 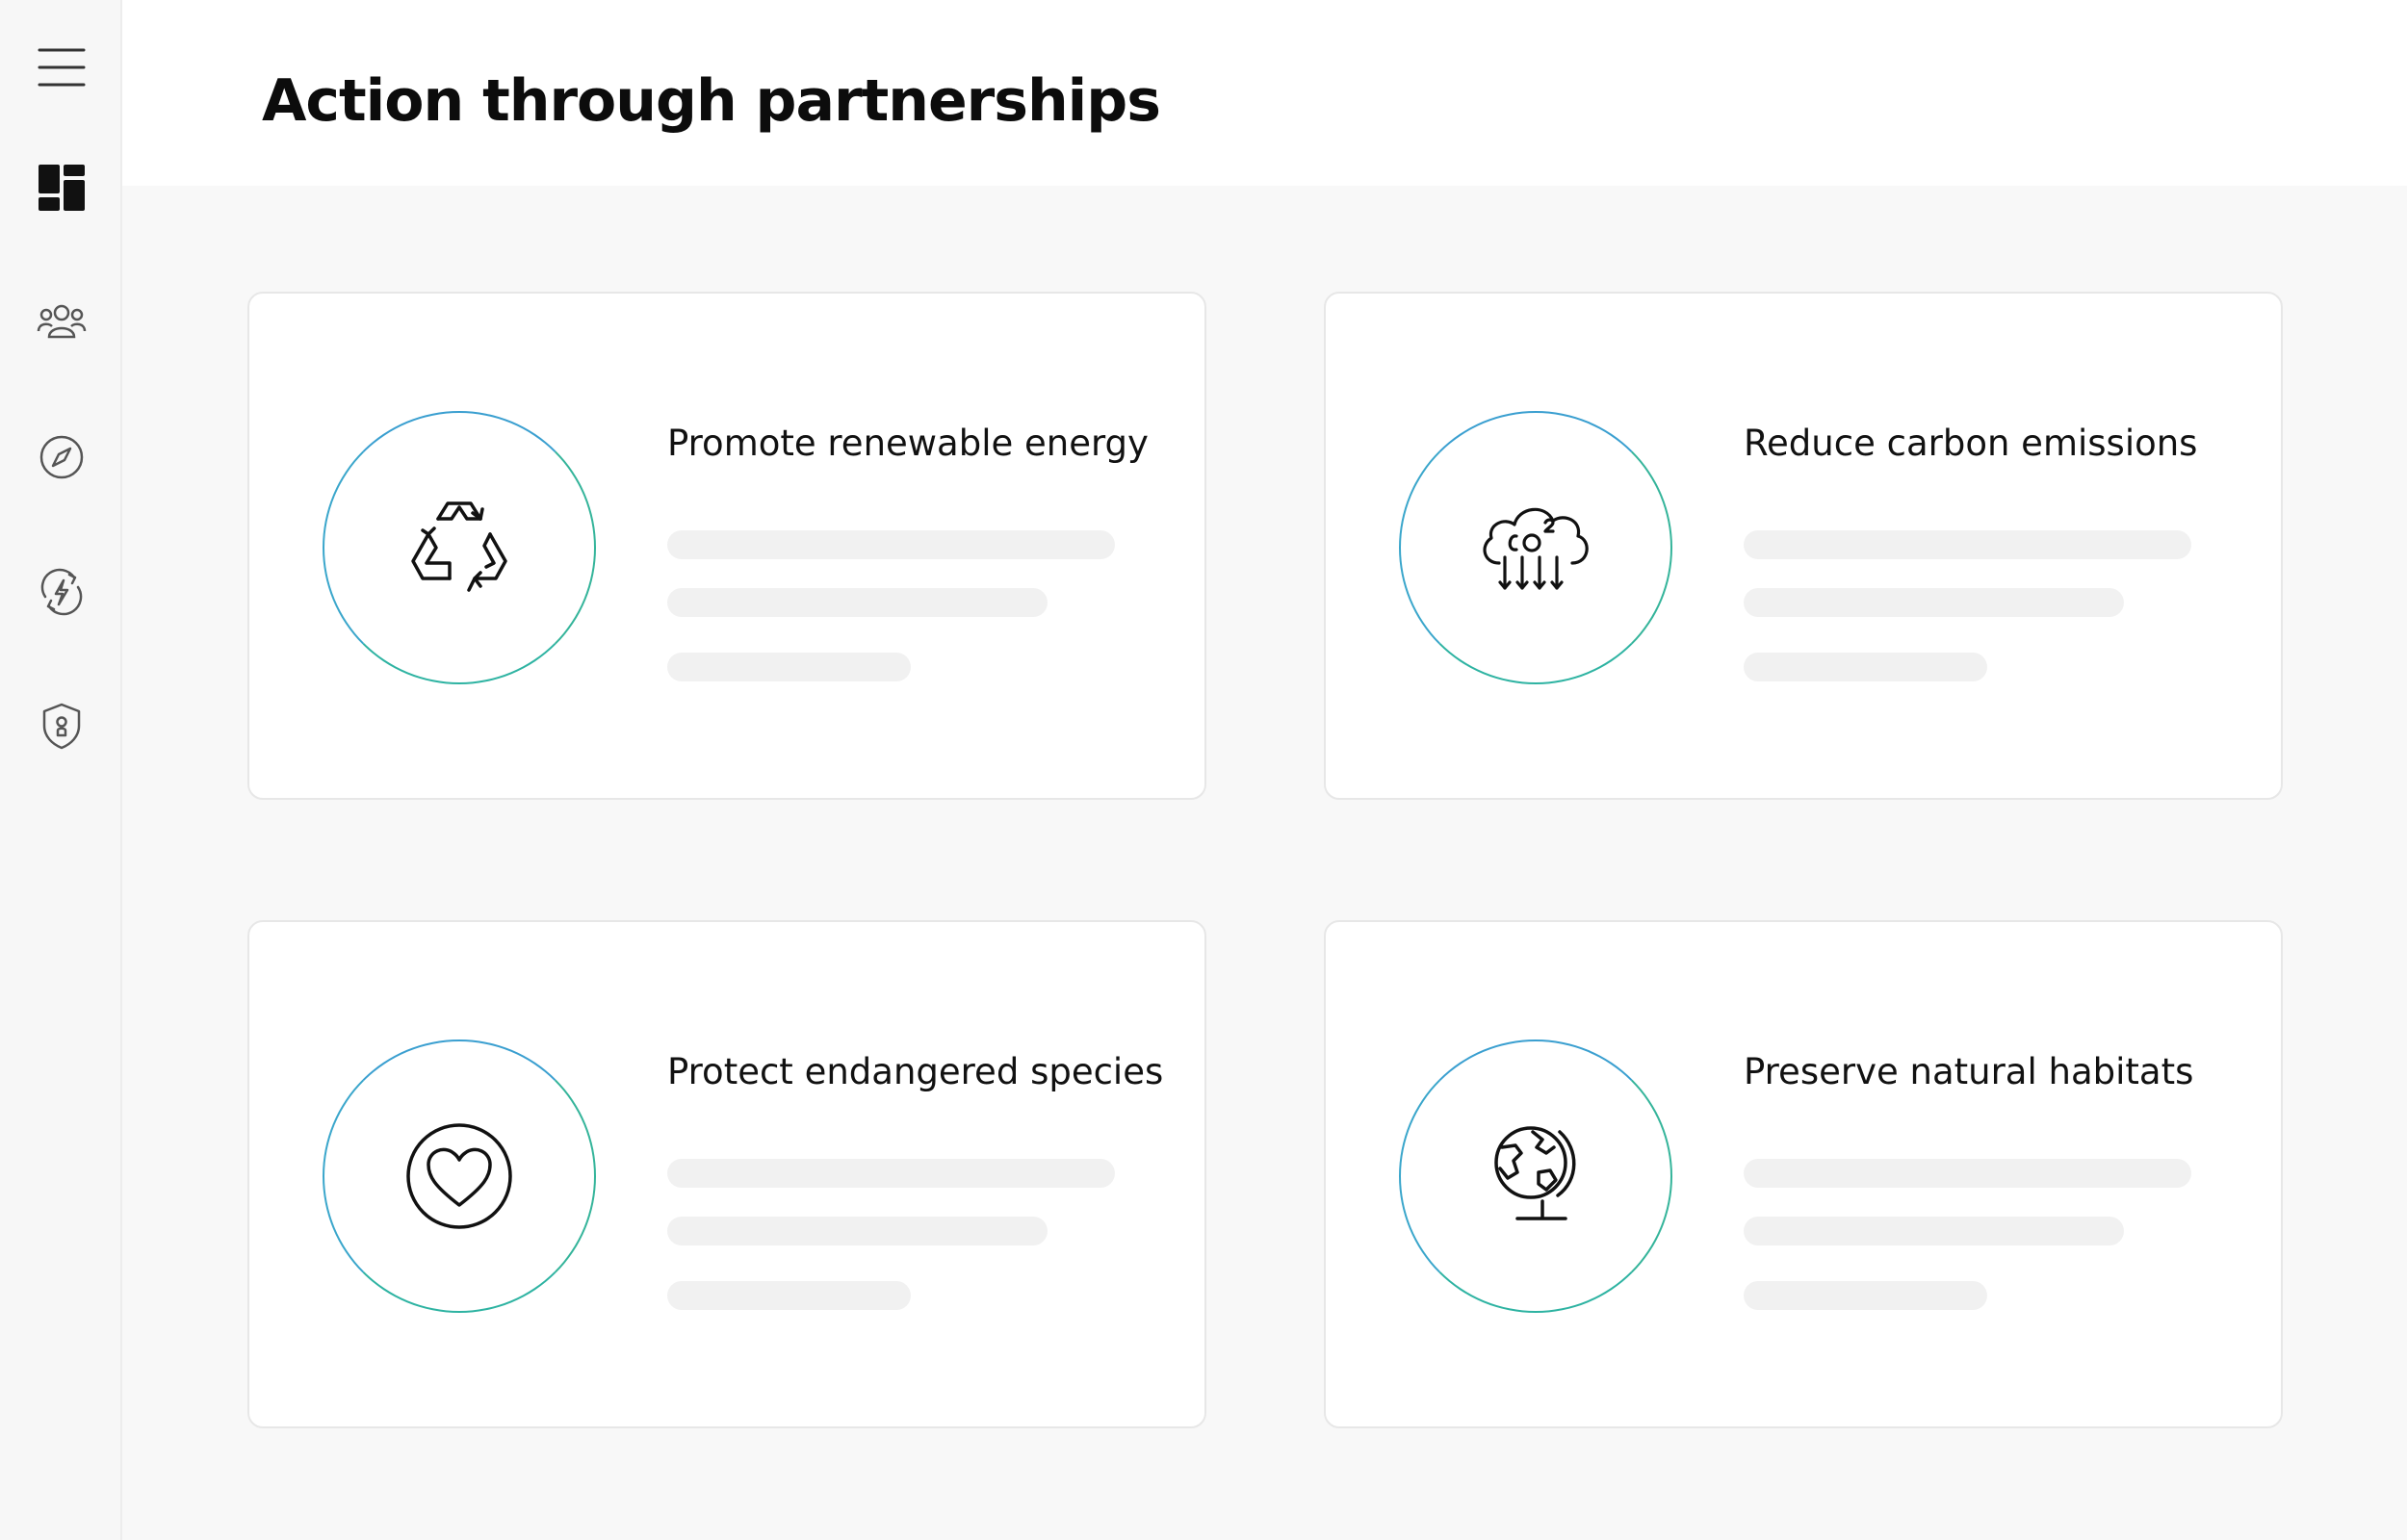 What do you see at coordinates (915, 1071) in the screenshot?
I see `card-title: Protect endangered species` at bounding box center [915, 1071].